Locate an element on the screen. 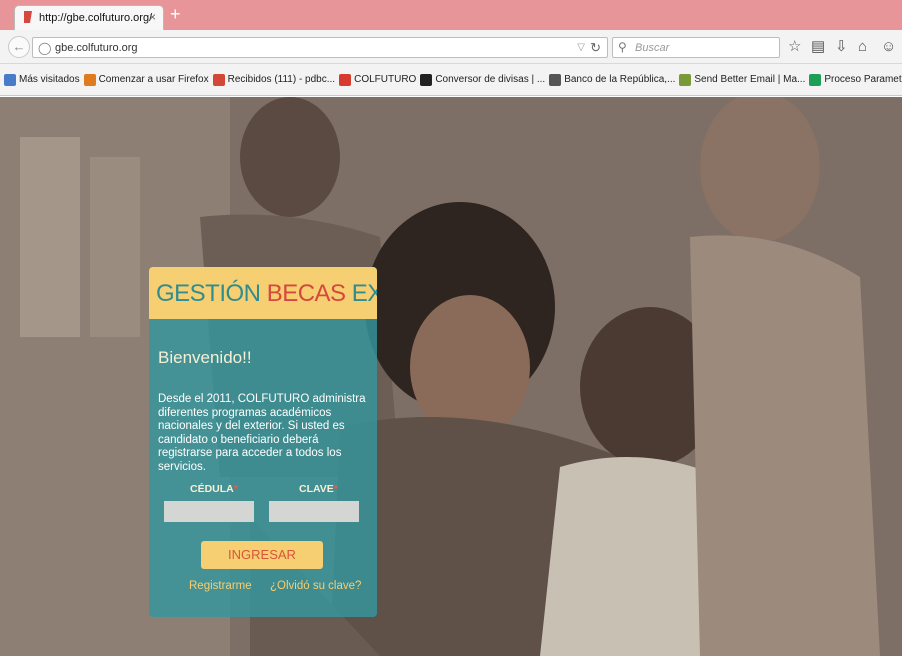 This screenshot has height=656, width=902. download-icon: ⇩ is located at coordinates (841, 47).